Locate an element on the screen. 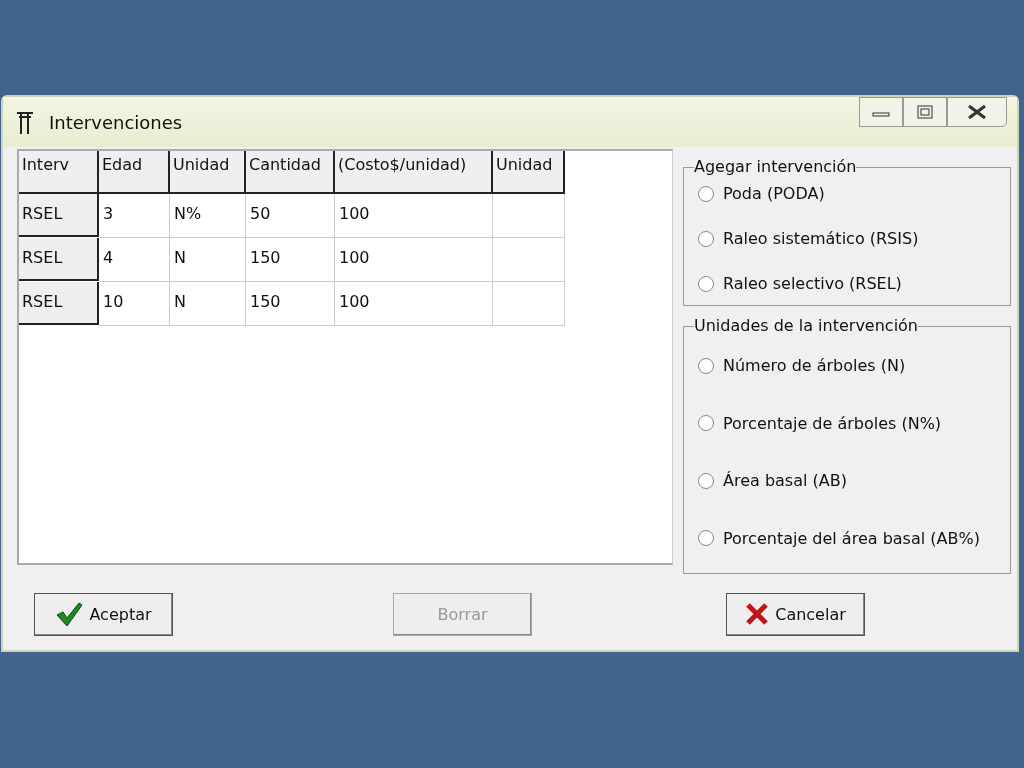 Image resolution: width=1024 pixels, height=768 pixels. checkmark-icon is located at coordinates (69, 614).